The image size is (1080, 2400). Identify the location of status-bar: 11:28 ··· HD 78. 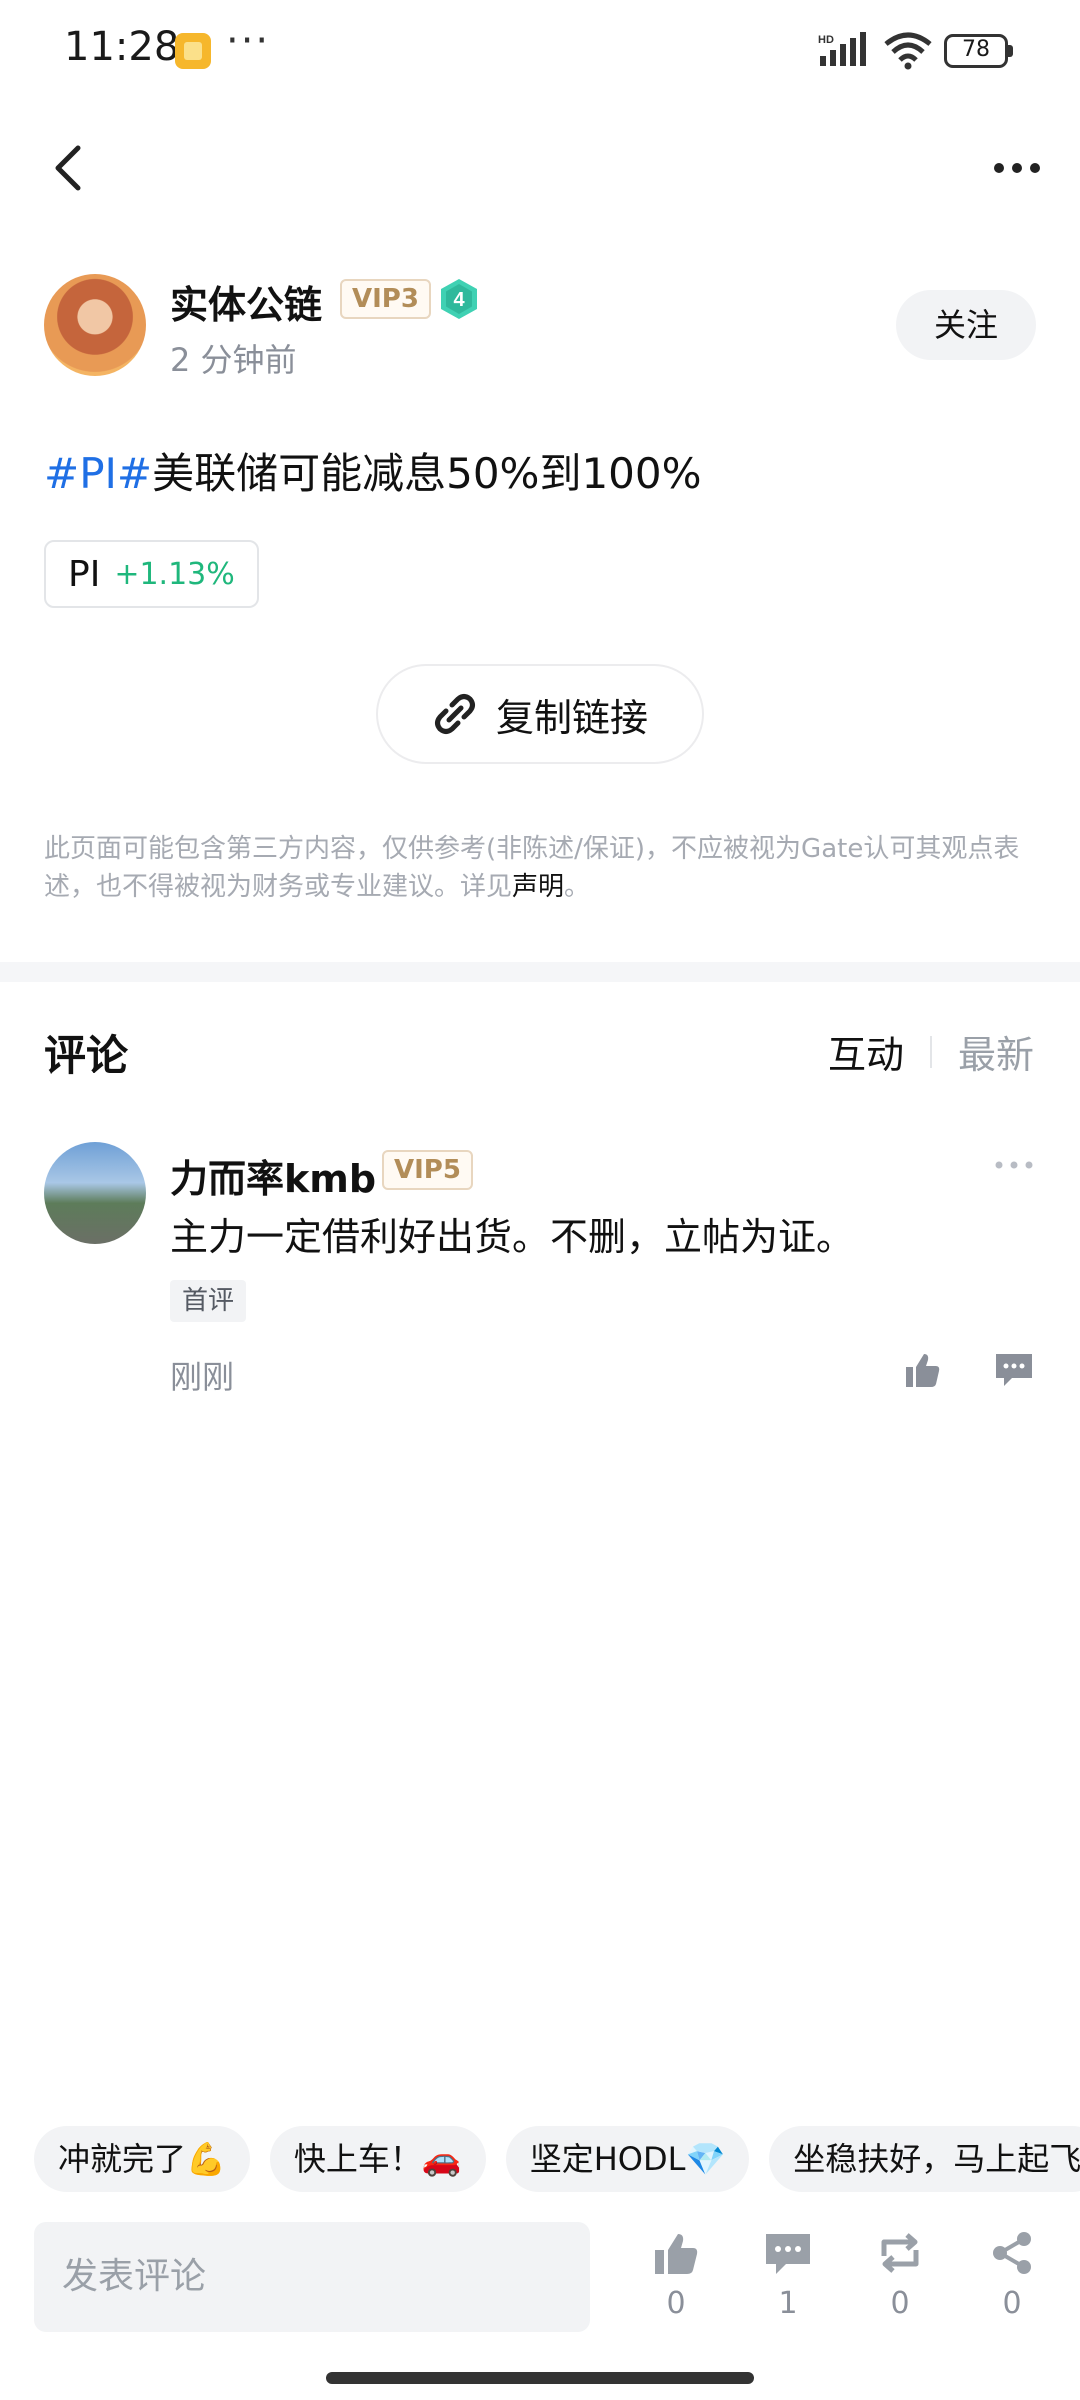
(540, 50).